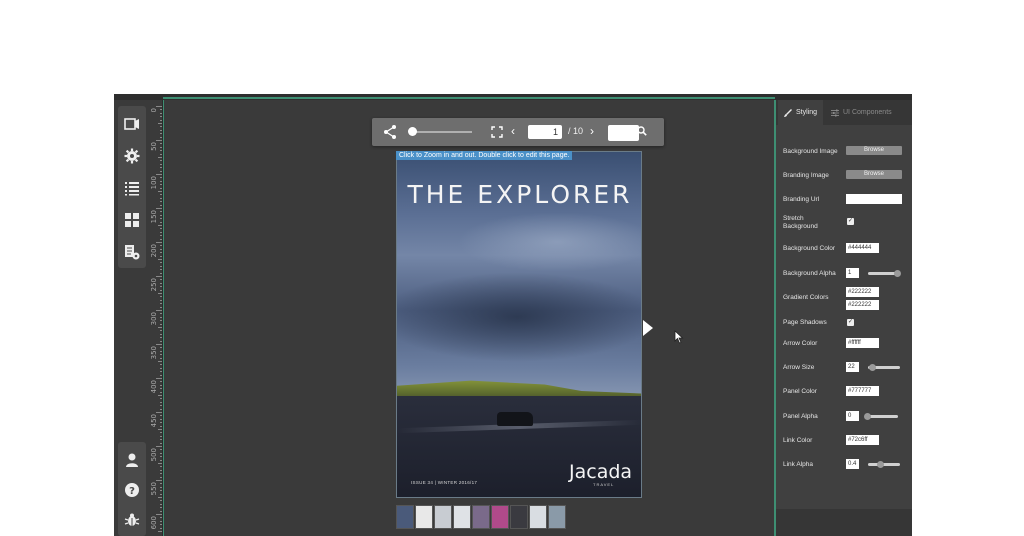 The height and width of the screenshot is (536, 1024). Describe the element at coordinates (154, 421) in the screenshot. I see `ruler-label: 450` at that location.